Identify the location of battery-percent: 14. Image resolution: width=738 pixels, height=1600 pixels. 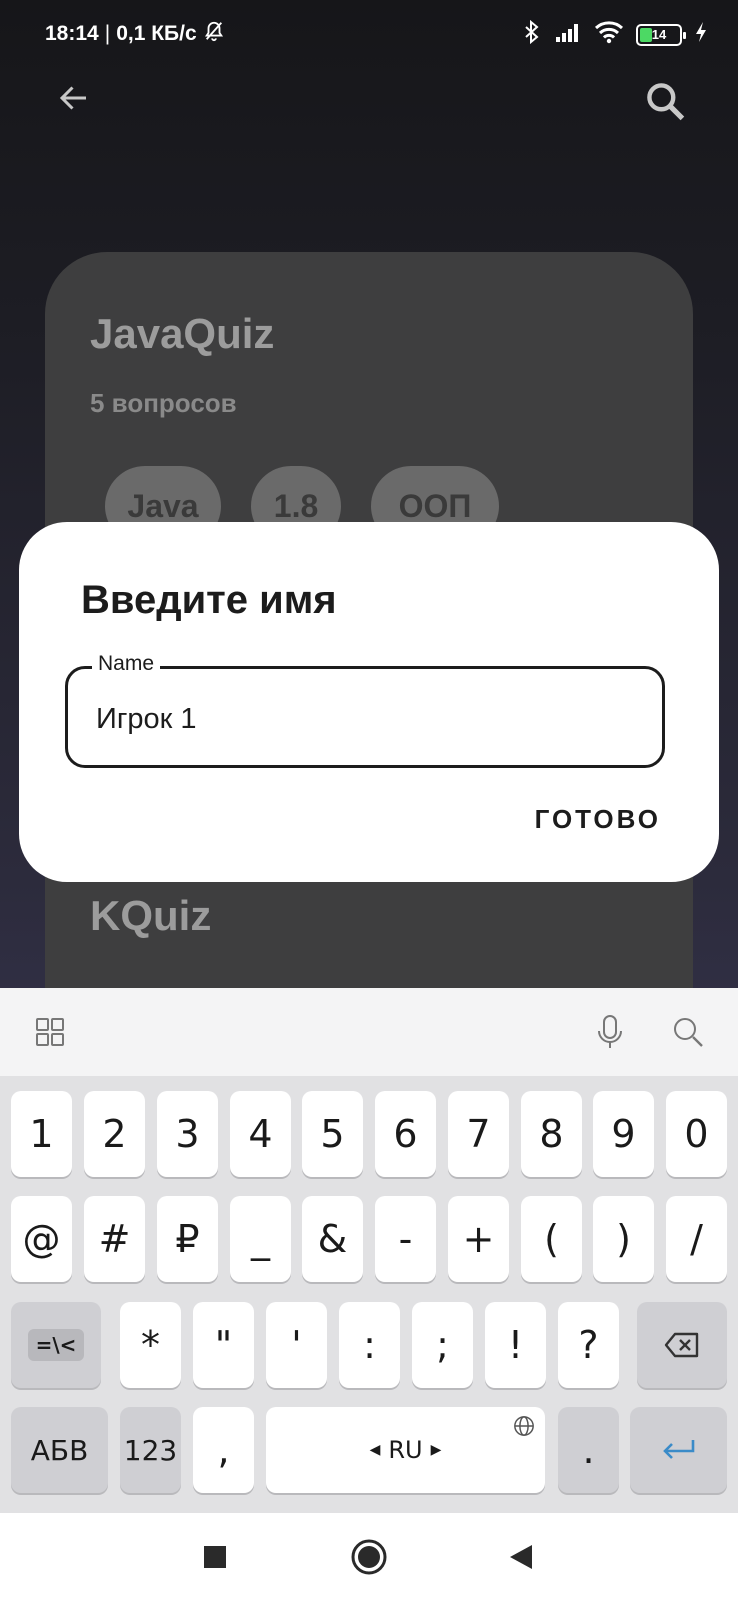
(659, 34).